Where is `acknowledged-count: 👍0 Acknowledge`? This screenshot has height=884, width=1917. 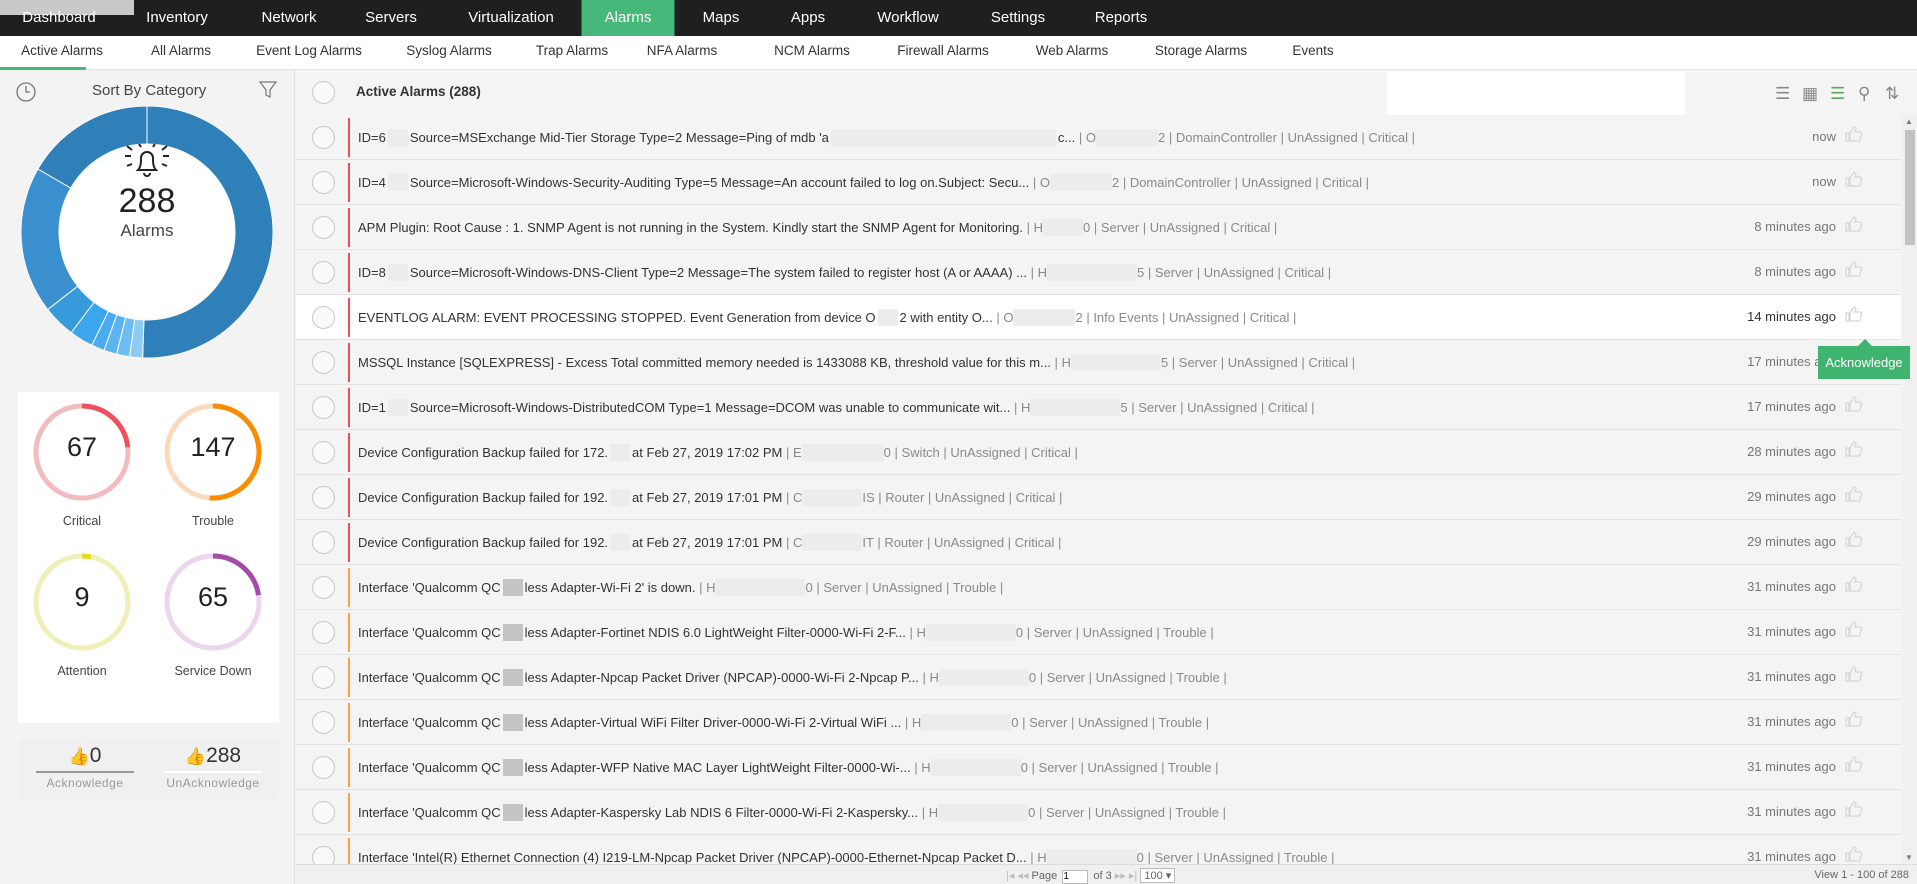
acknowledged-count: 👍0 Acknowledge is located at coordinates (85, 767).